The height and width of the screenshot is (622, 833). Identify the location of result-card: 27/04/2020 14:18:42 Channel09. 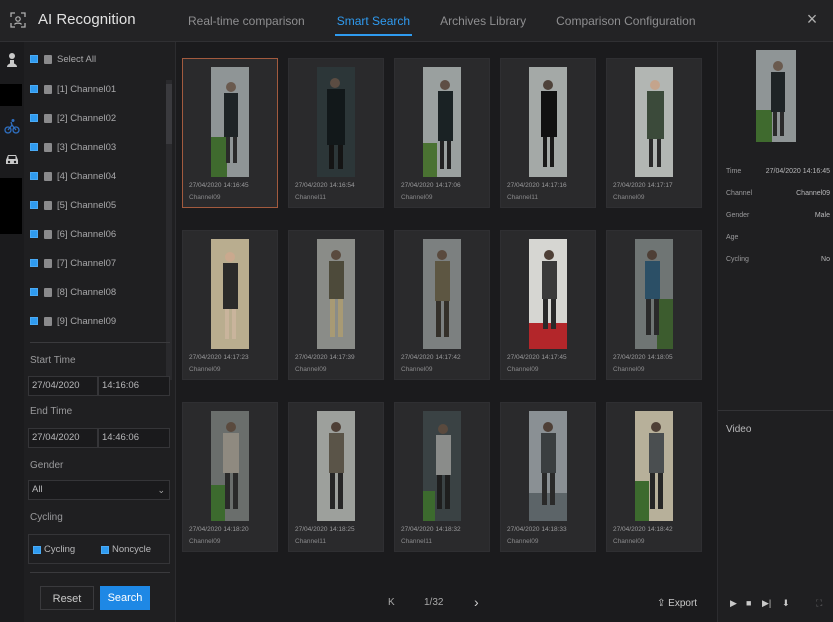
(654, 477).